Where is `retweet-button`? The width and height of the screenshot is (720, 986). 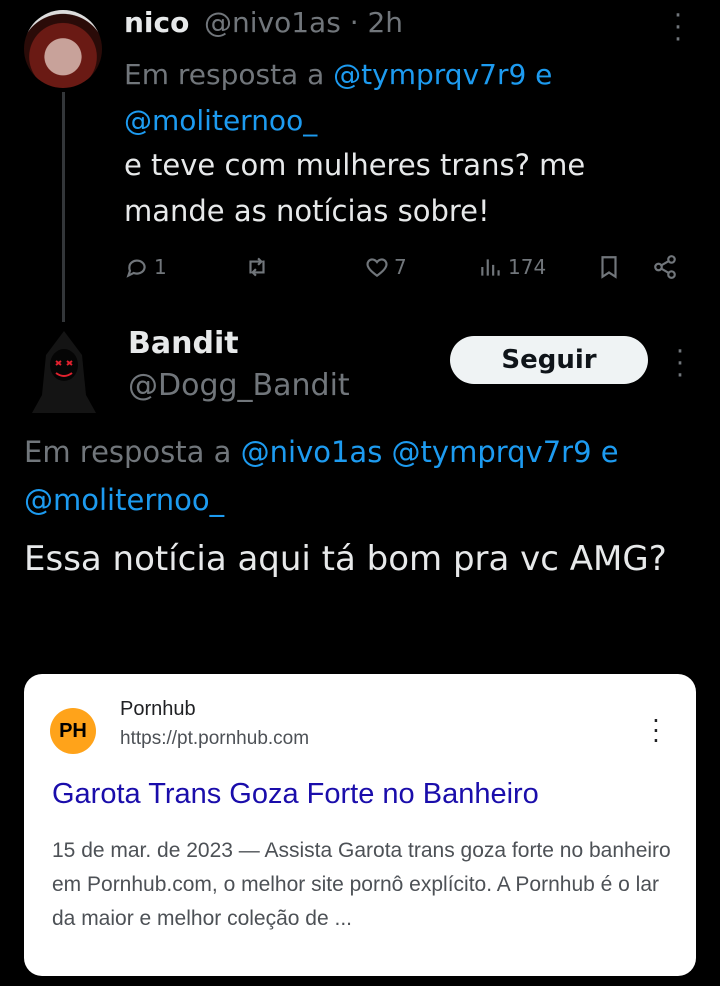
retweet-button is located at coordinates (259, 267).